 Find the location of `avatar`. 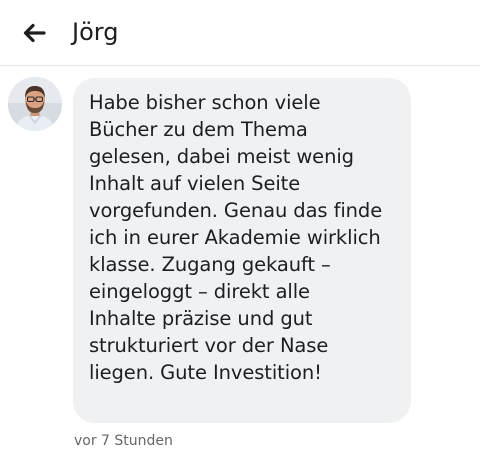

avatar is located at coordinates (35, 104).